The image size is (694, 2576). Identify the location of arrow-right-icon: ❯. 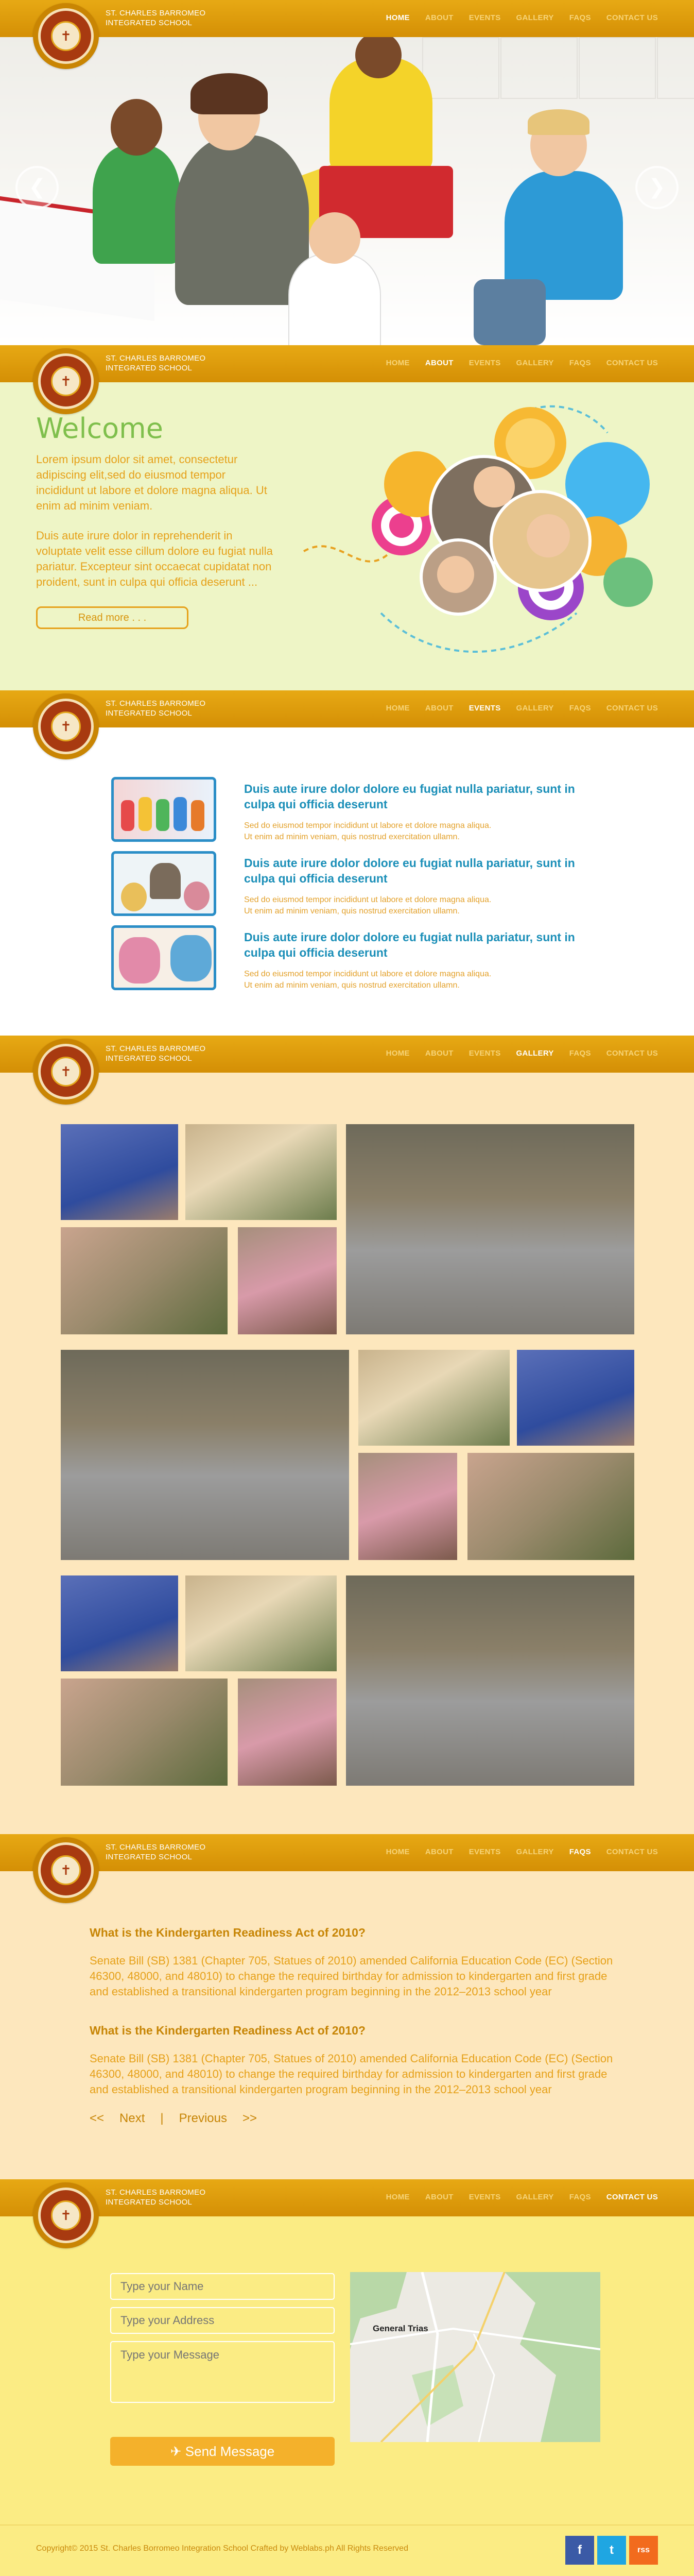
(657, 187).